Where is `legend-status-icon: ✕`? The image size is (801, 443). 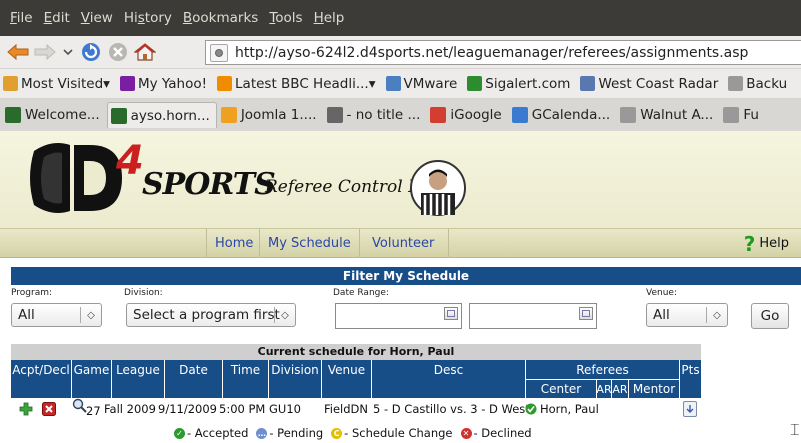 legend-status-icon: ✕ is located at coordinates (466, 433).